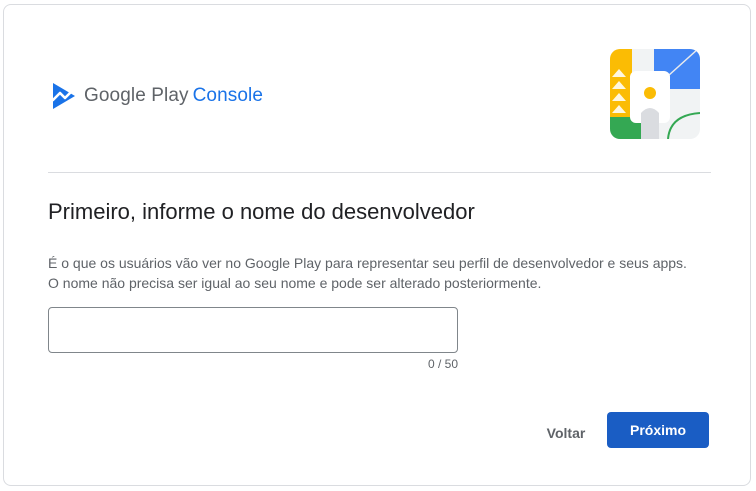 The width and height of the screenshot is (756, 491). I want to click on developer-name-field, so click(253, 330).